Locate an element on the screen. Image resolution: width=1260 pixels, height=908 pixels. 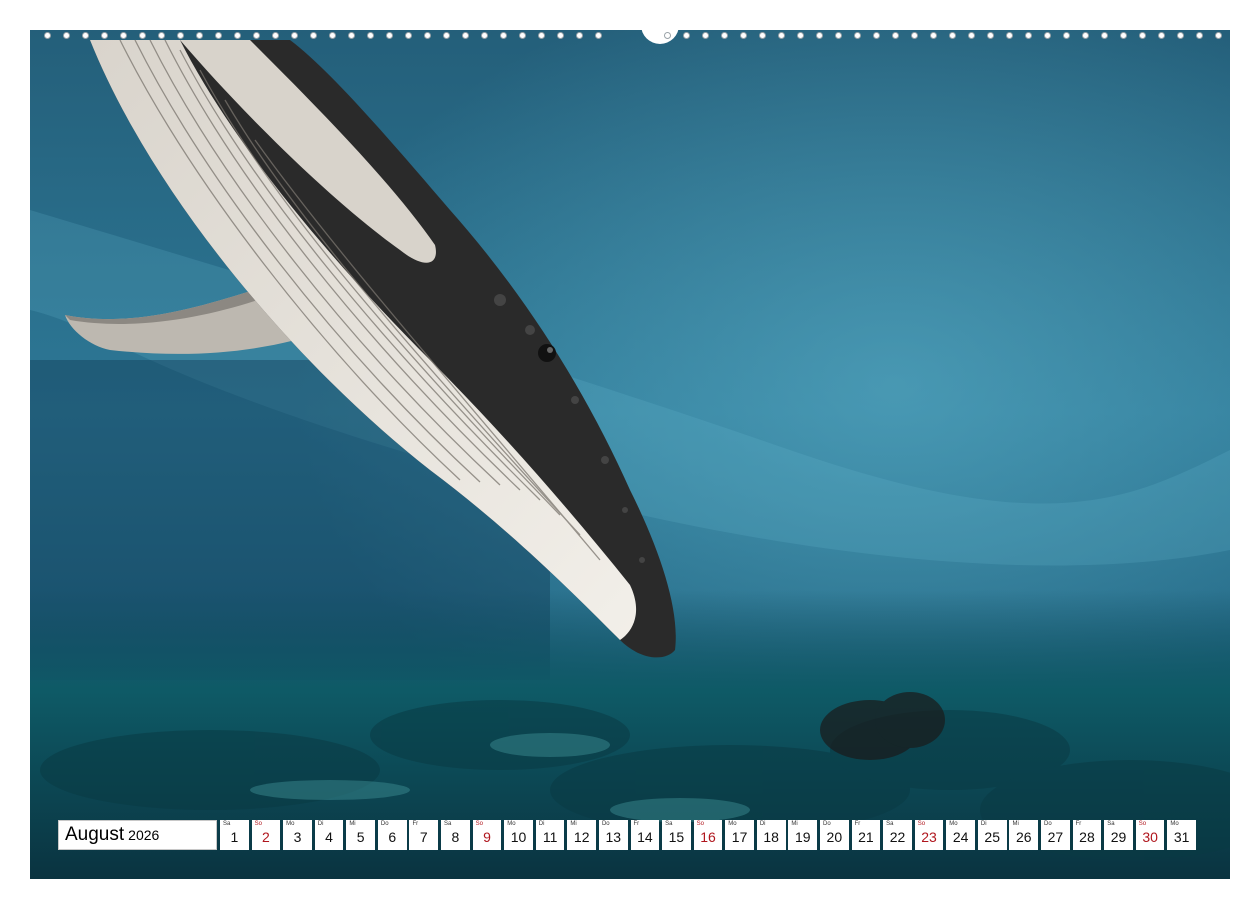
day-cell: Mo 17 is located at coordinates (739, 835).